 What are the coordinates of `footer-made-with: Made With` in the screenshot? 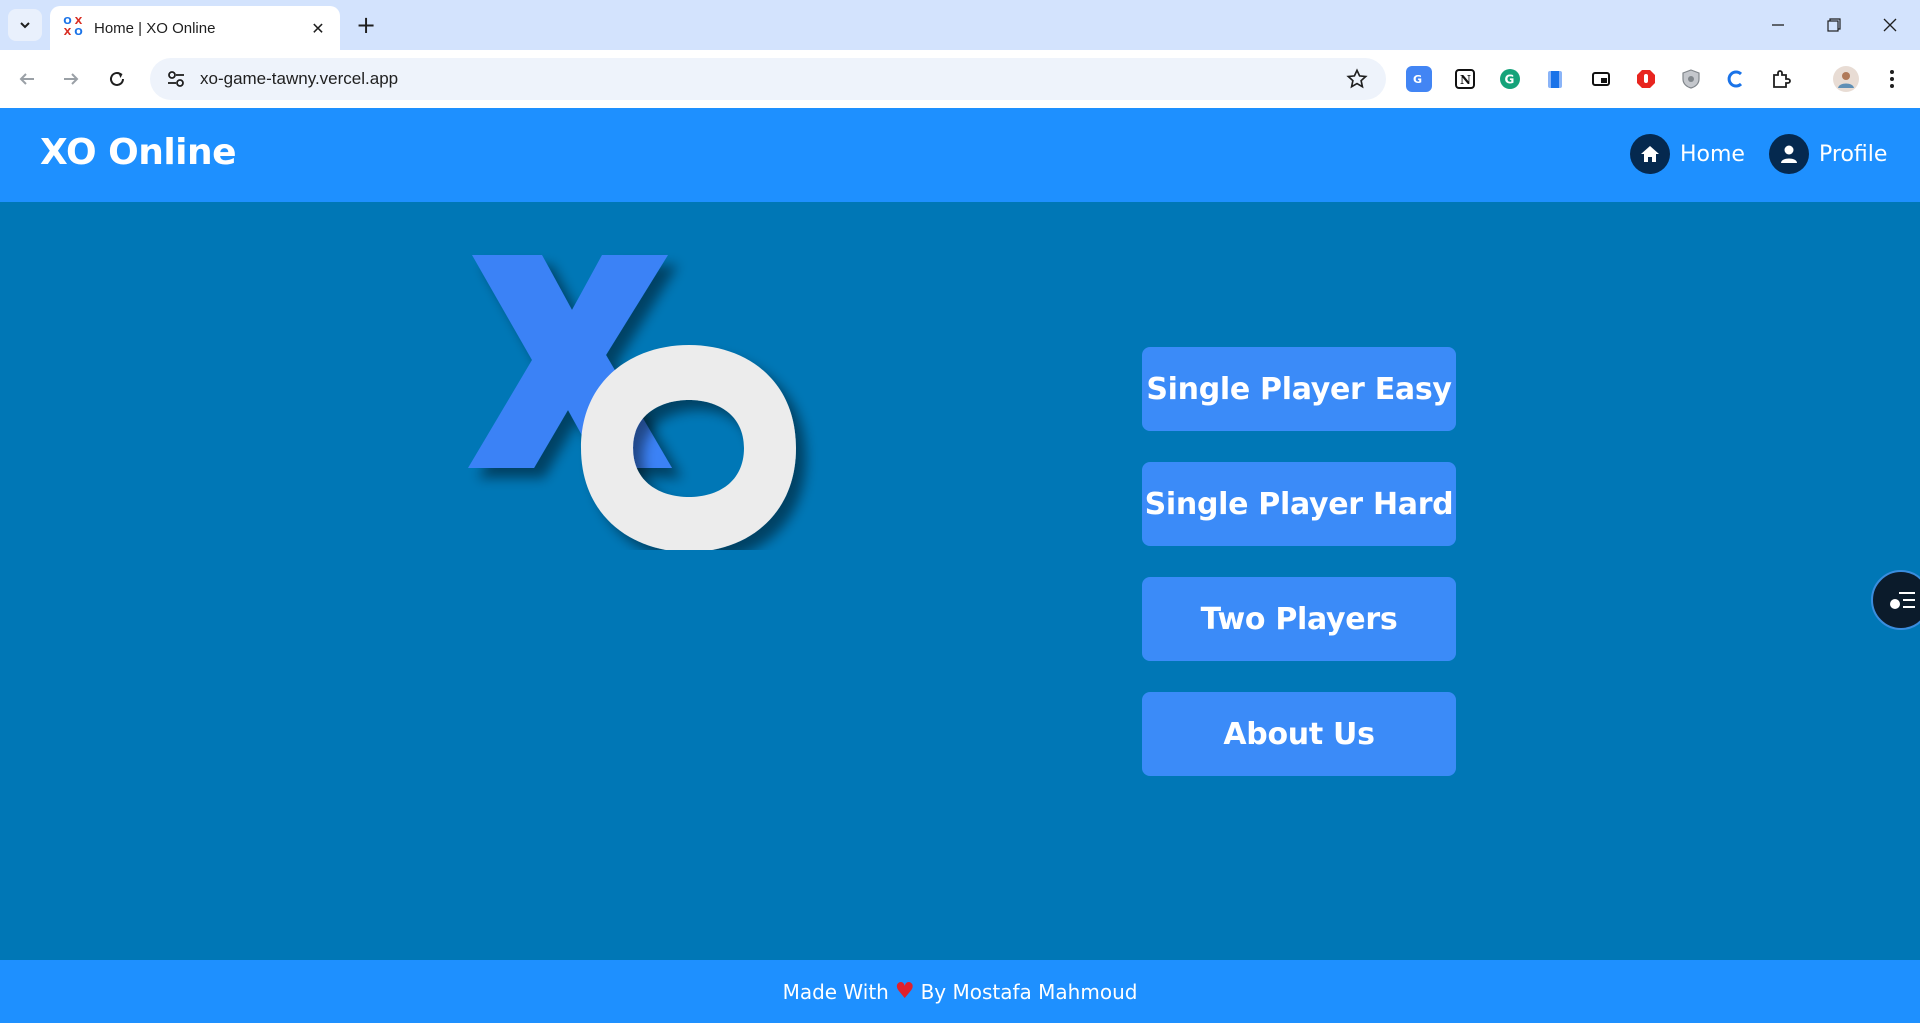 It's located at (835, 991).